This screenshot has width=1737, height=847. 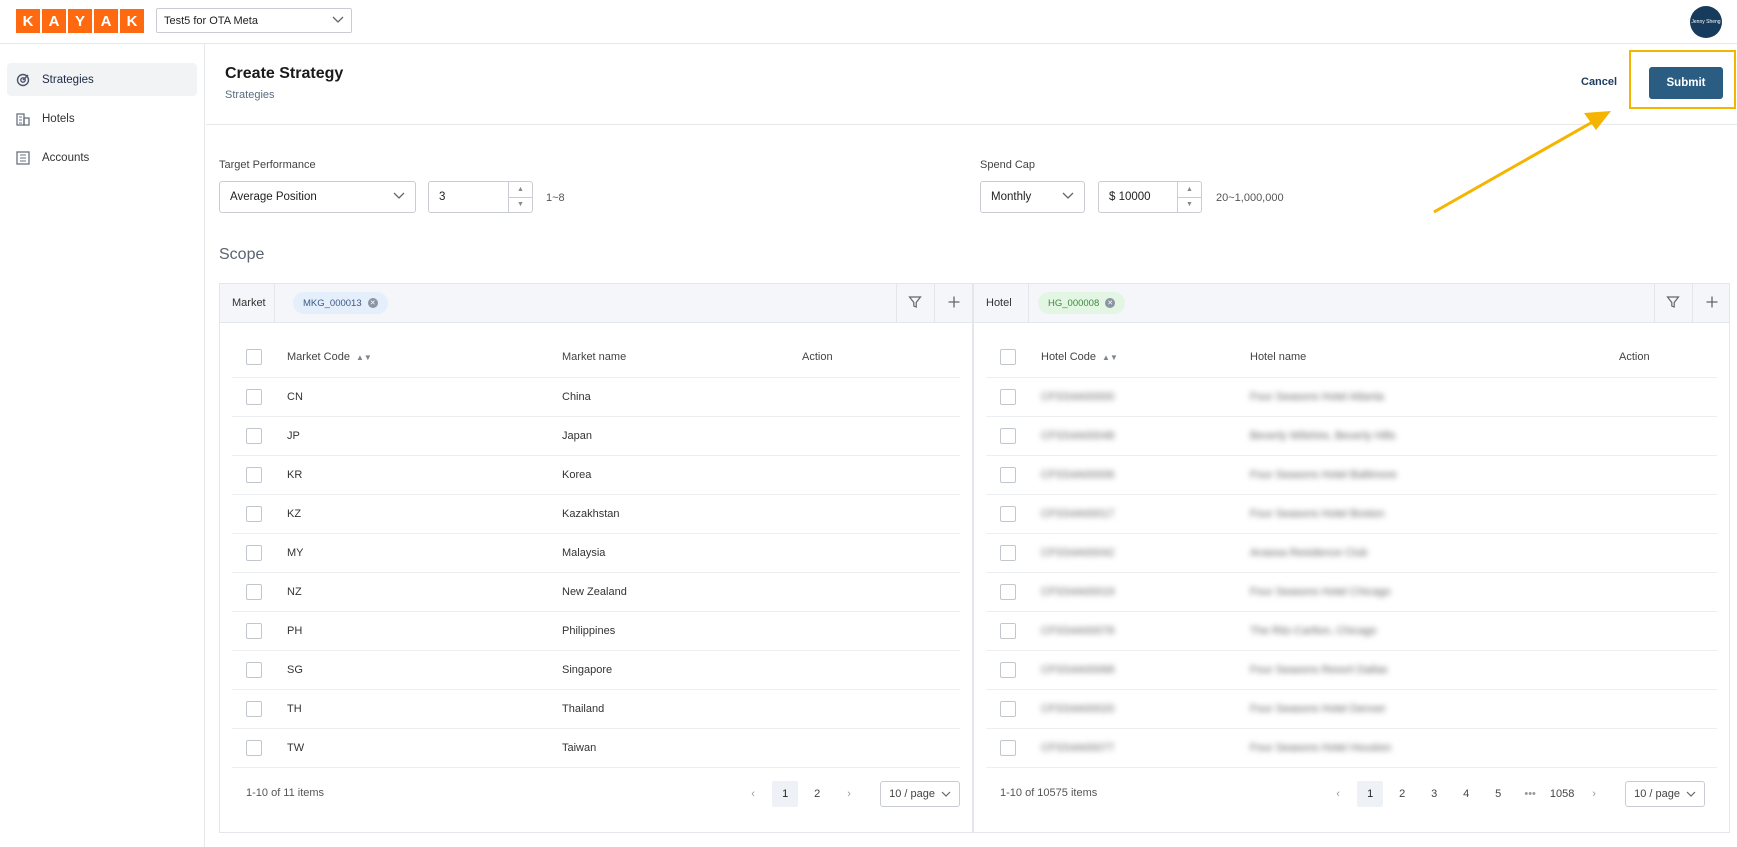 What do you see at coordinates (1278, 357) in the screenshot?
I see `column-header-hotel-name: Hotel name` at bounding box center [1278, 357].